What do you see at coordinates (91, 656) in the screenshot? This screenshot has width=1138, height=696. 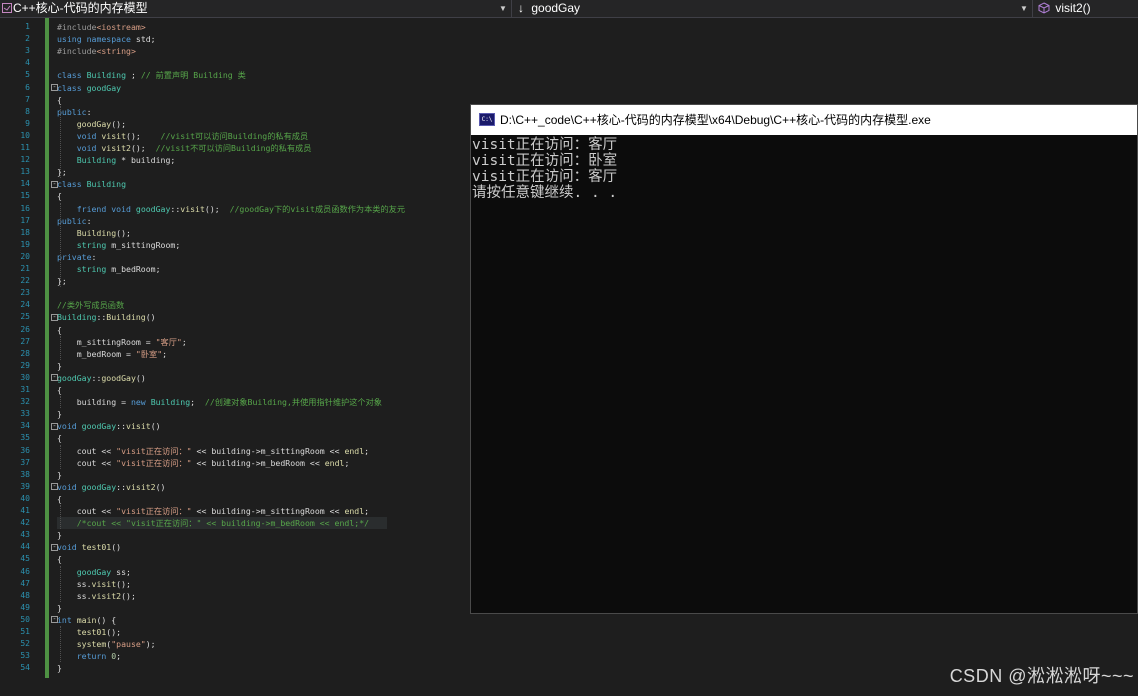 I see `code-token: return` at bounding box center [91, 656].